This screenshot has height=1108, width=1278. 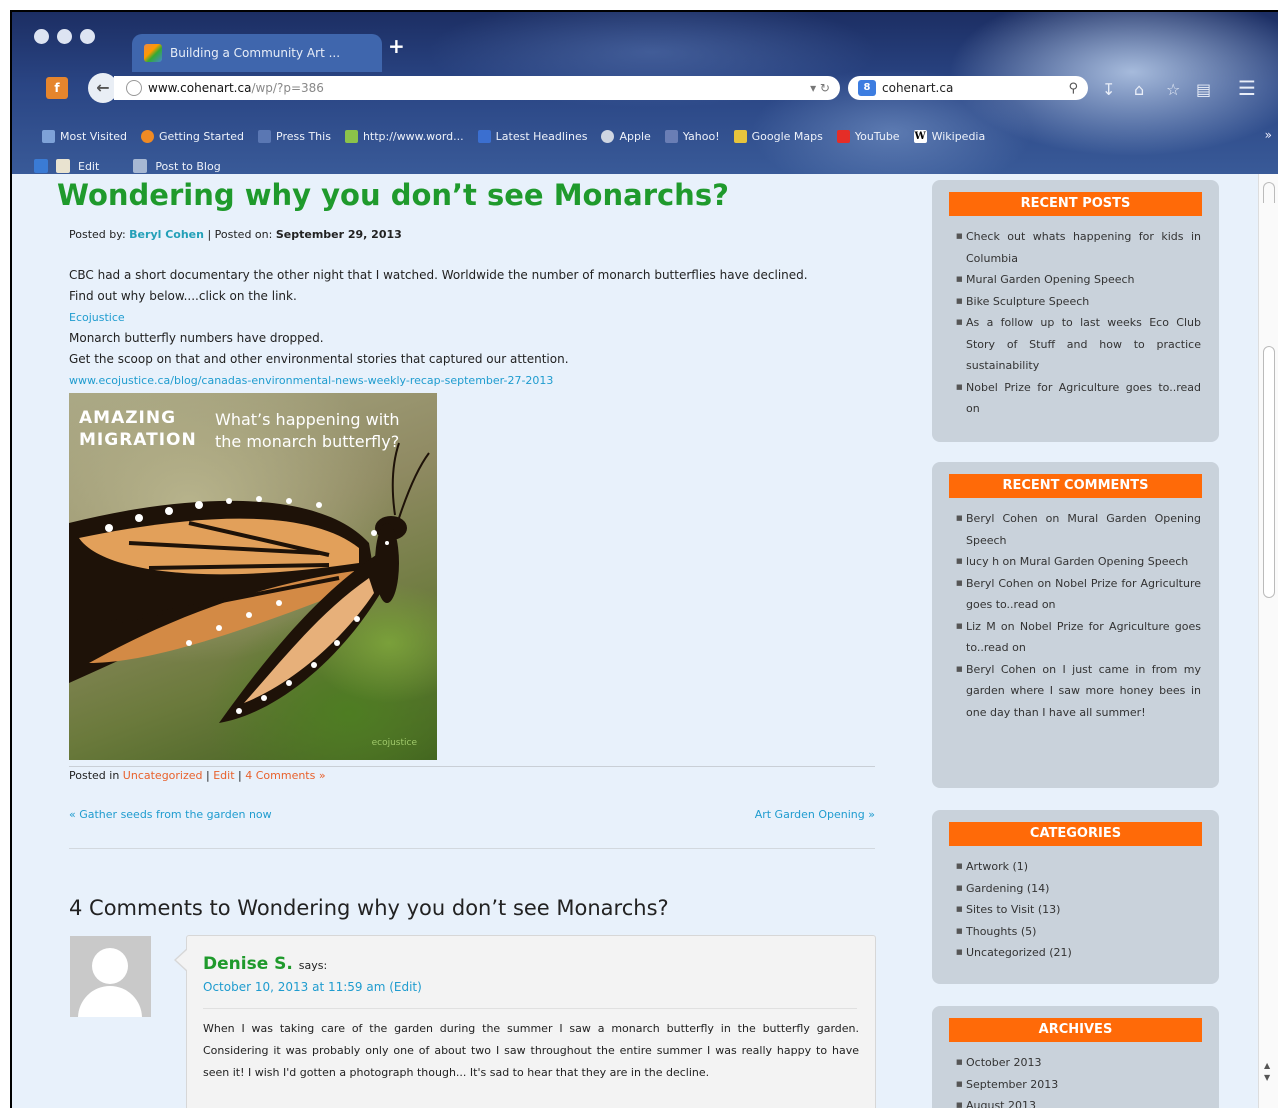 I want to click on wikipedia-icon: W, so click(x=920, y=136).